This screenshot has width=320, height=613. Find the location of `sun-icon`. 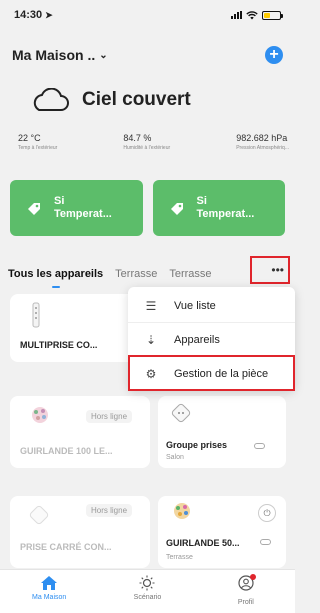

sun-icon is located at coordinates (147, 583).